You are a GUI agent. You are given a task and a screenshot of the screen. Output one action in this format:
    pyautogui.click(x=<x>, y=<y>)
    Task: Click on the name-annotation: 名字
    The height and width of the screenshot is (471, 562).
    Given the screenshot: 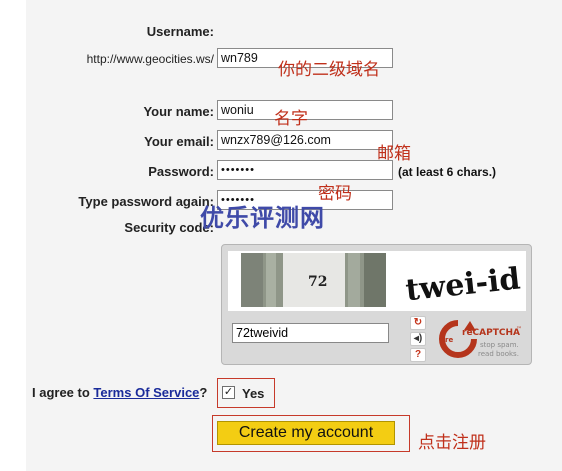 What is the action you would take?
    pyautogui.click(x=291, y=119)
    